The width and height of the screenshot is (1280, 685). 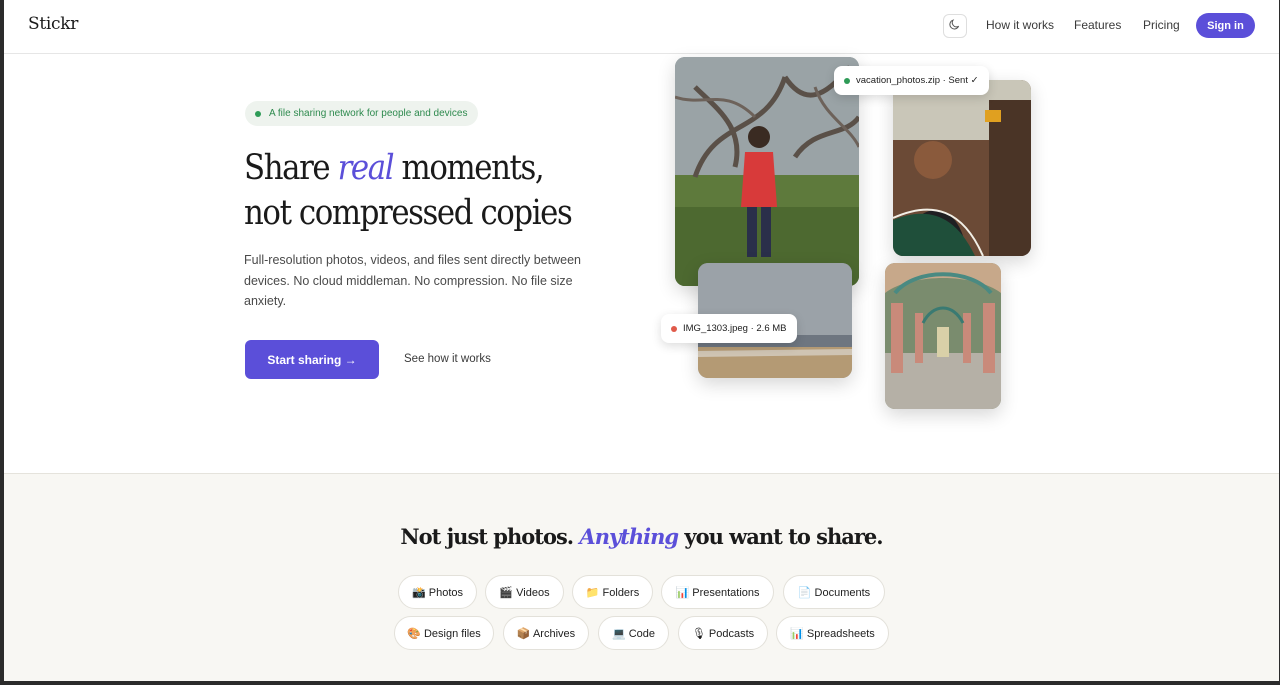 I want to click on status-dot-icon, so click(x=258, y=113).